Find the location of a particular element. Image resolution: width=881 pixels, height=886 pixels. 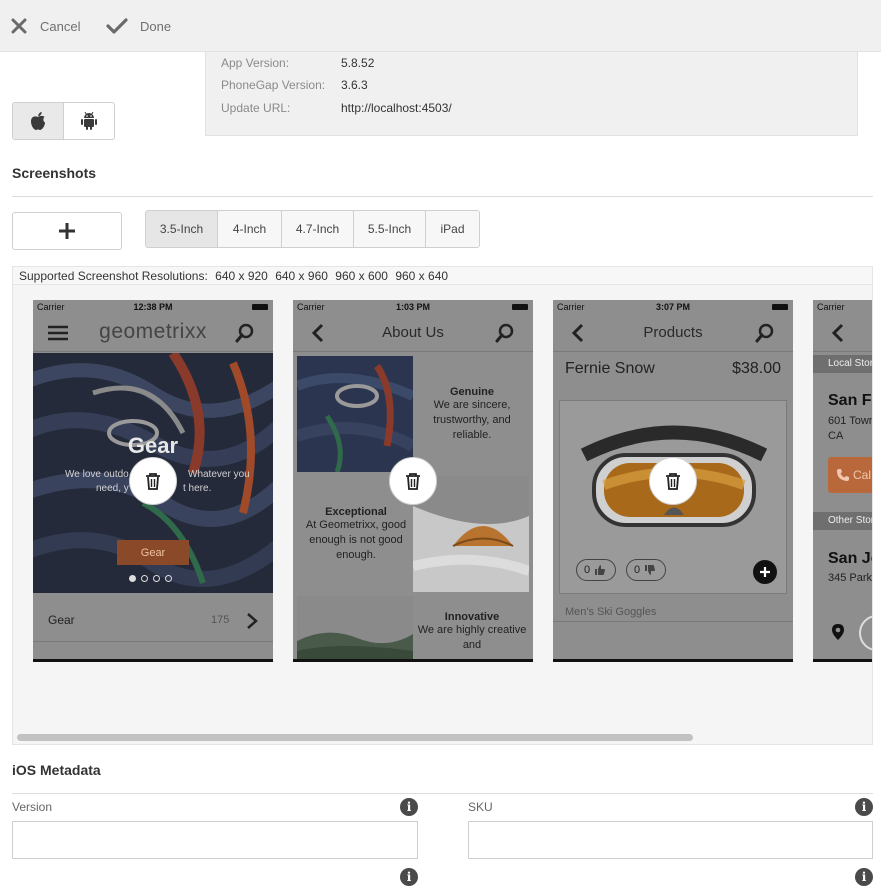

status-bar: Carrier 12:38 PM is located at coordinates (153, 307).